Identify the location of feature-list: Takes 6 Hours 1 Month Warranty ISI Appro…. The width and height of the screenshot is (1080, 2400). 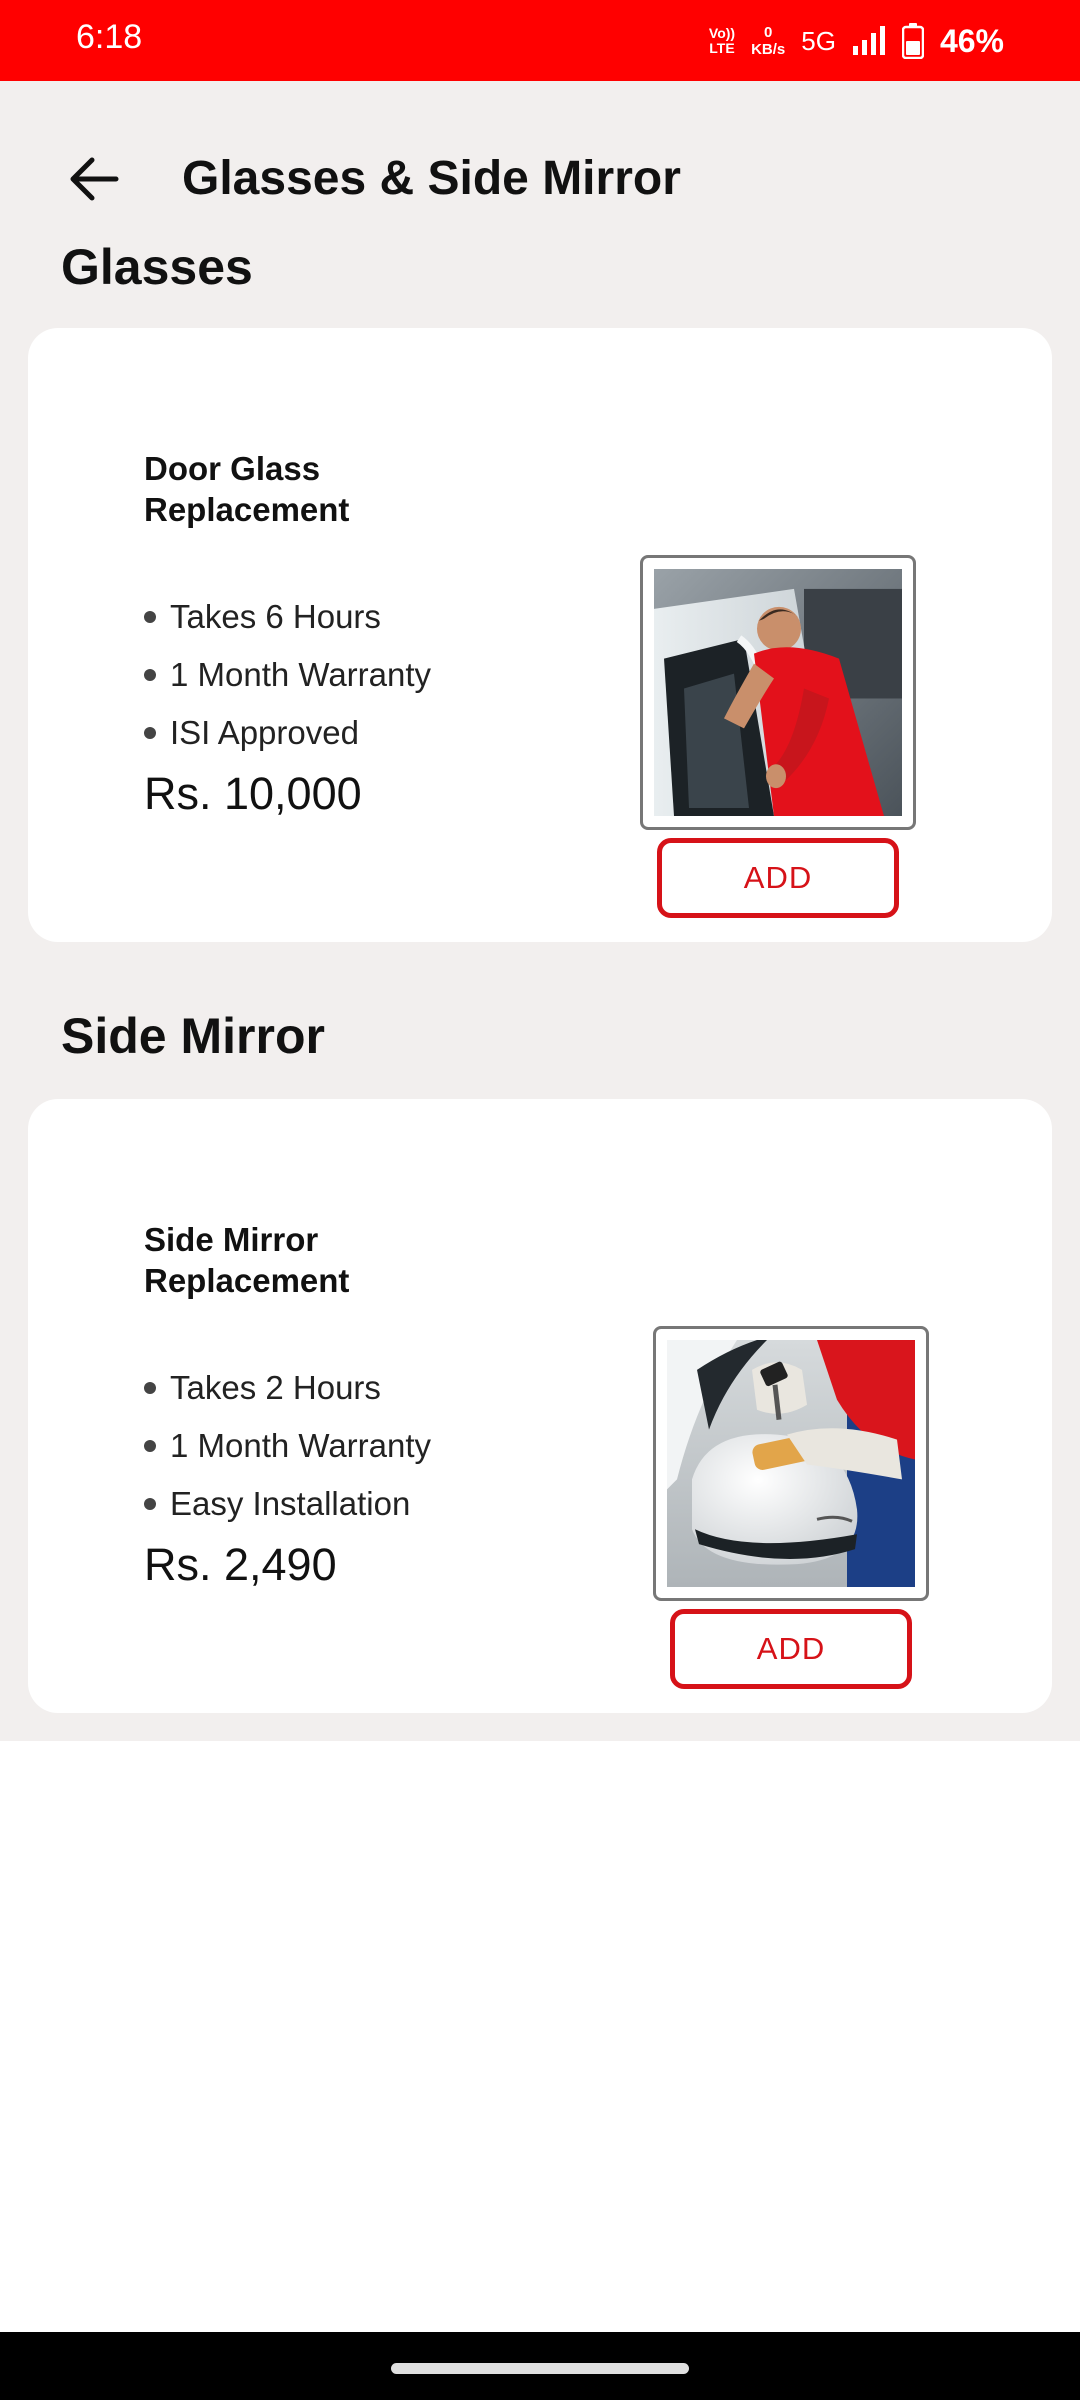
(287, 675).